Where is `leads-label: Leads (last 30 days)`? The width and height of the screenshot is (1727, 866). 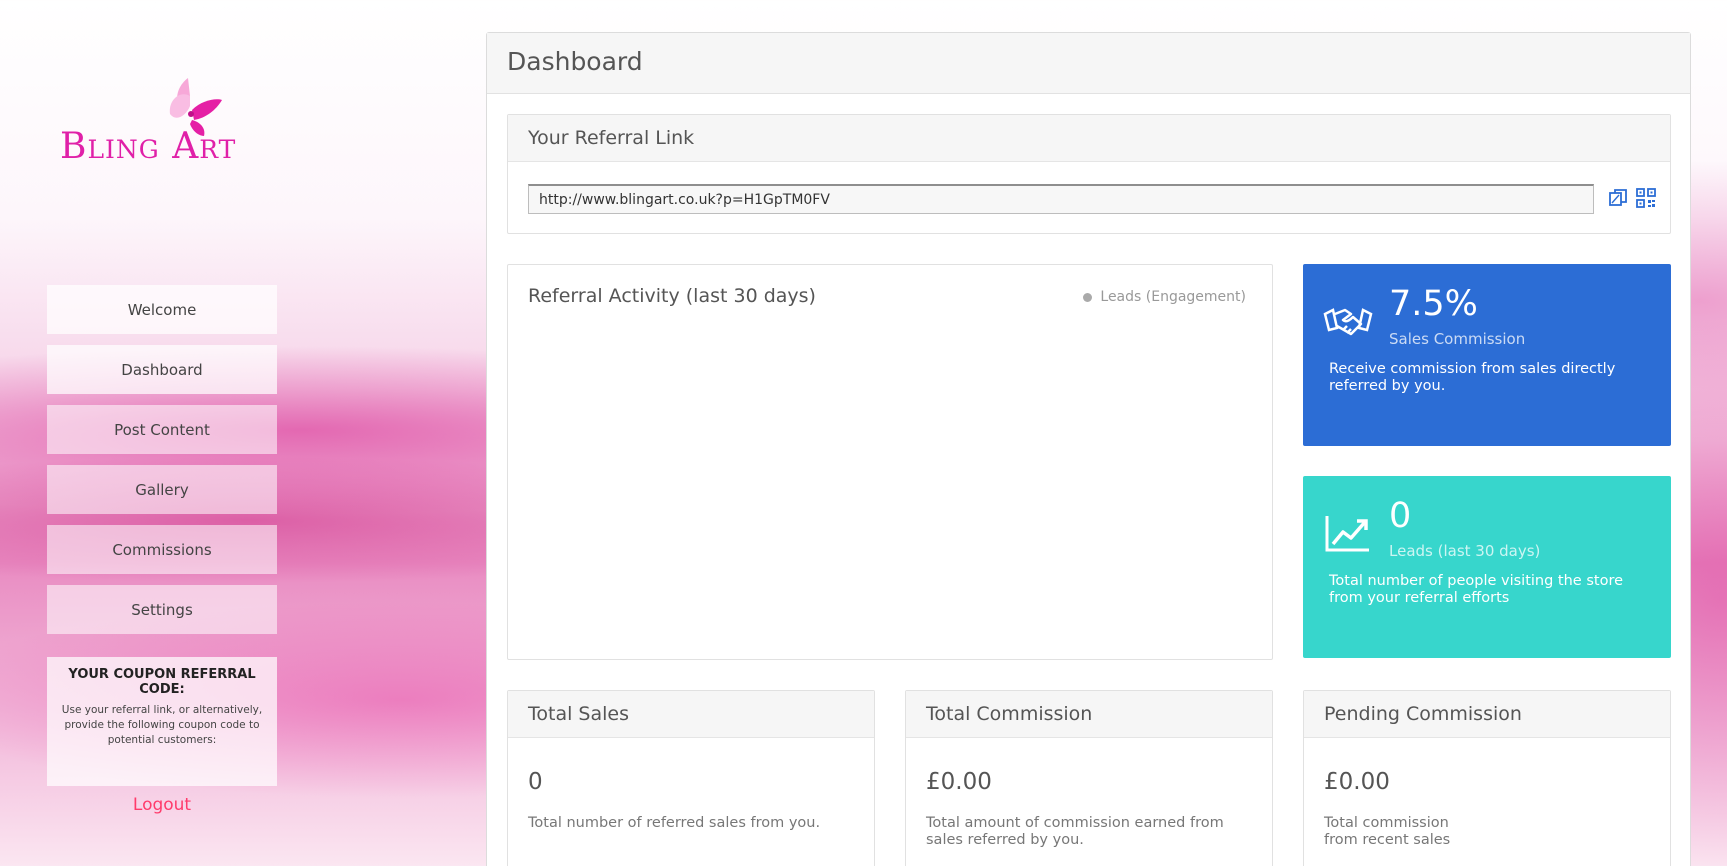
leads-label: Leads (last 30 days) is located at coordinates (1465, 551).